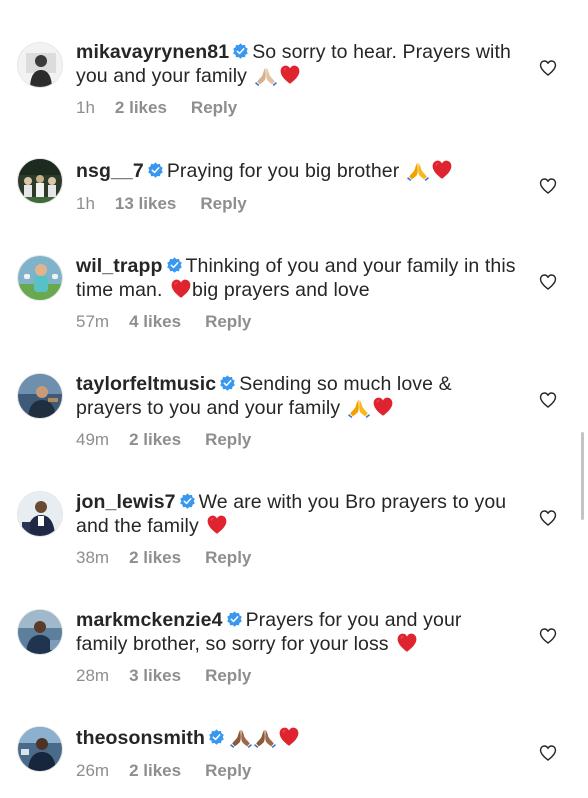 The image size is (588, 798). Describe the element at coordinates (155, 676) in the screenshot. I see `comment-likes-link: 3 likes` at that location.